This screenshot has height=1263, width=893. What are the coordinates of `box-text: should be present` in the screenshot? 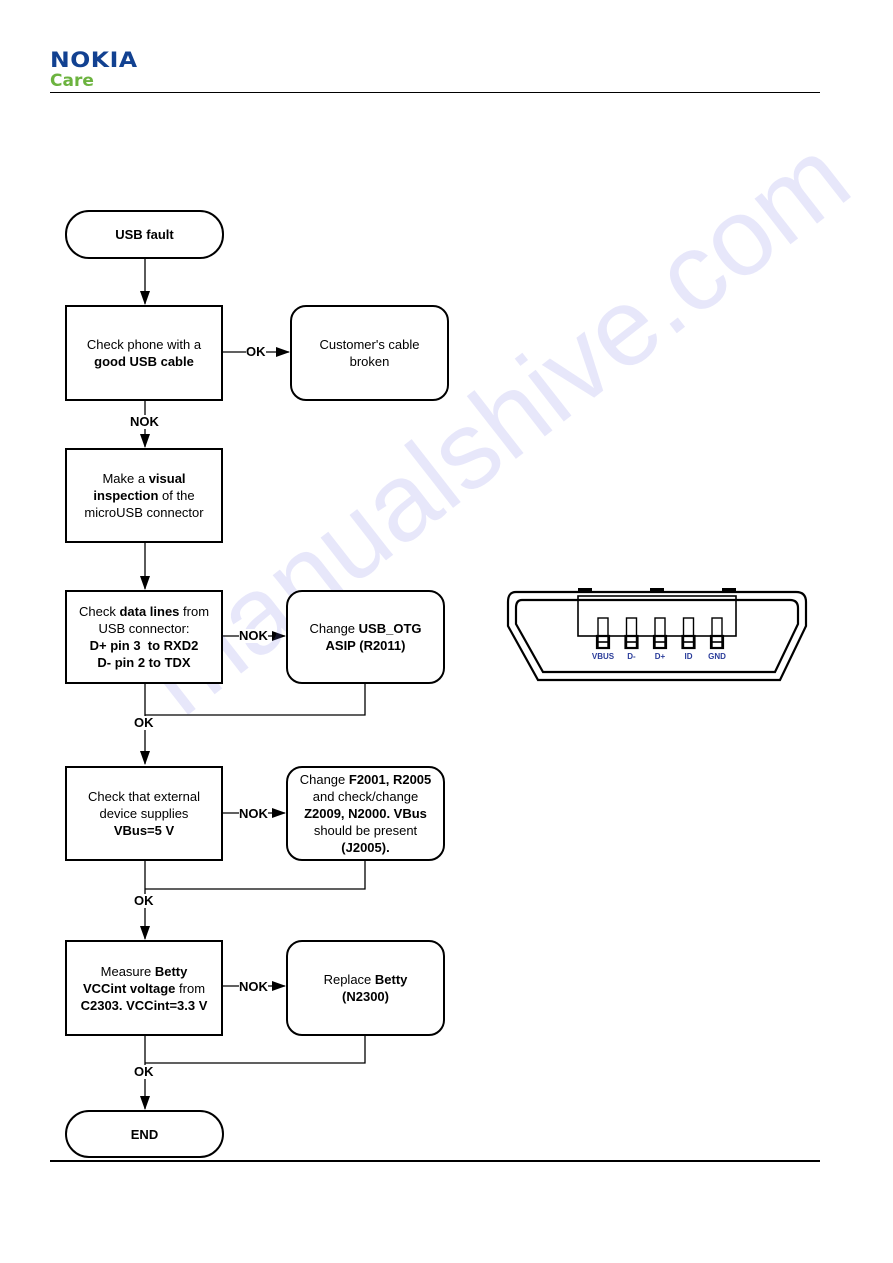 It's located at (365, 830).